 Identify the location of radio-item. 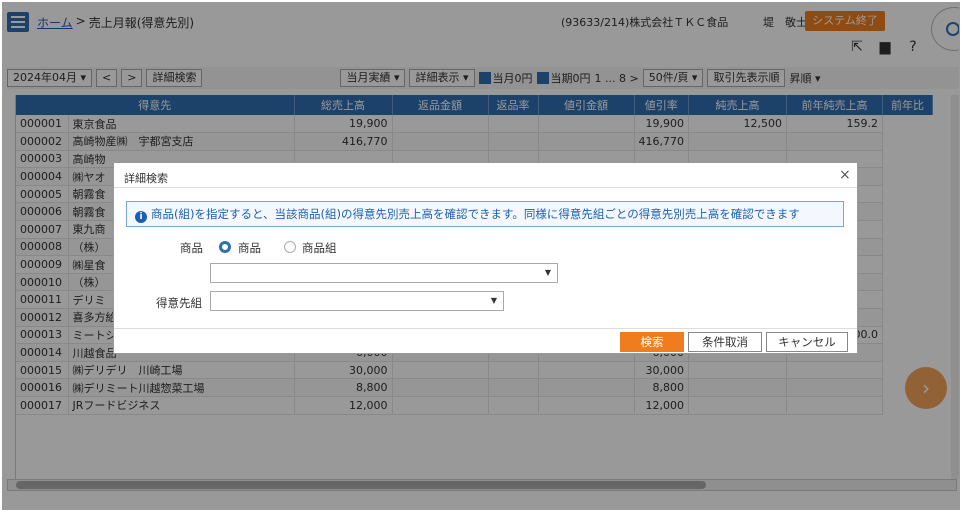
(225, 247).